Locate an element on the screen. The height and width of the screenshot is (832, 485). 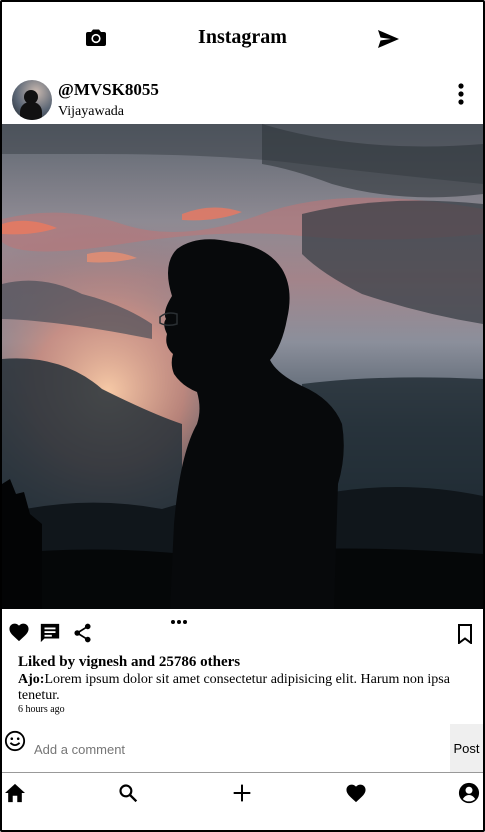
caption-author: Ajo: is located at coordinates (31, 679).